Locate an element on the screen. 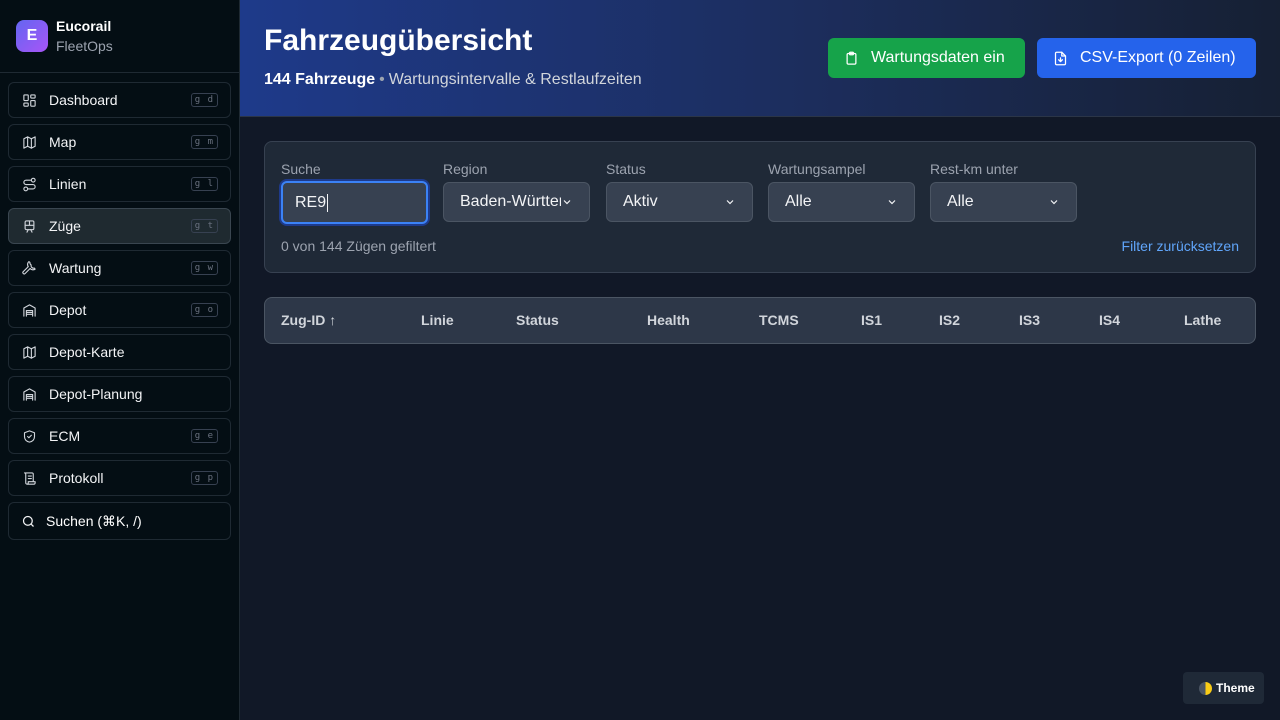 This screenshot has height=720, width=1280. scroll-icon is located at coordinates (29, 478).